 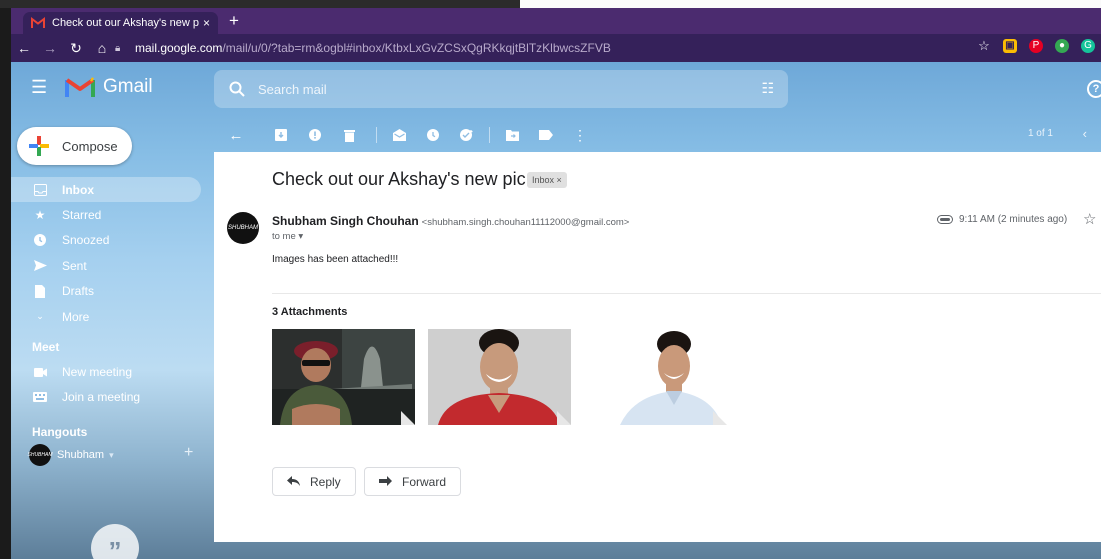 What do you see at coordinates (90, 146) in the screenshot?
I see `compose-label: Compose` at bounding box center [90, 146].